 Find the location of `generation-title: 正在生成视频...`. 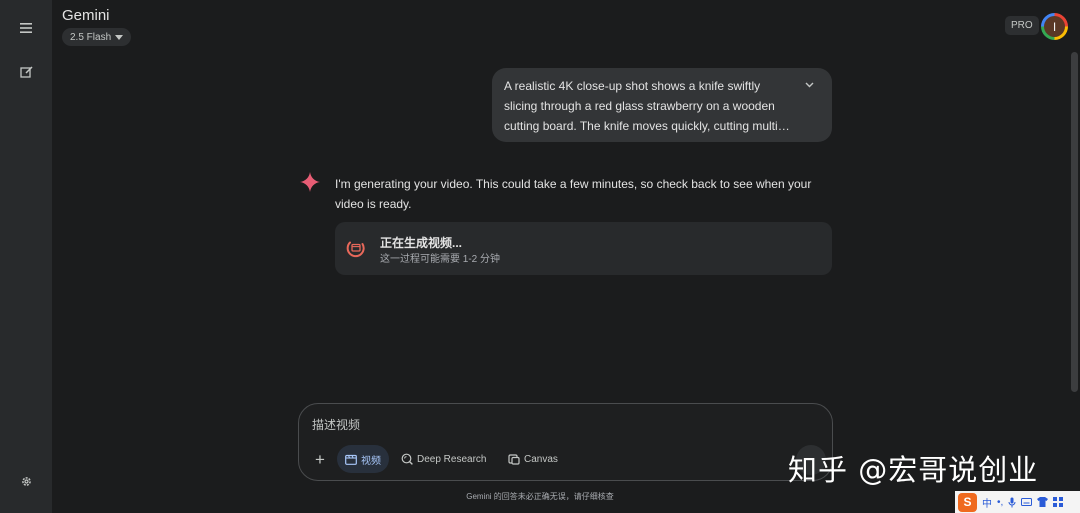

generation-title: 正在生成视频... is located at coordinates (421, 243).